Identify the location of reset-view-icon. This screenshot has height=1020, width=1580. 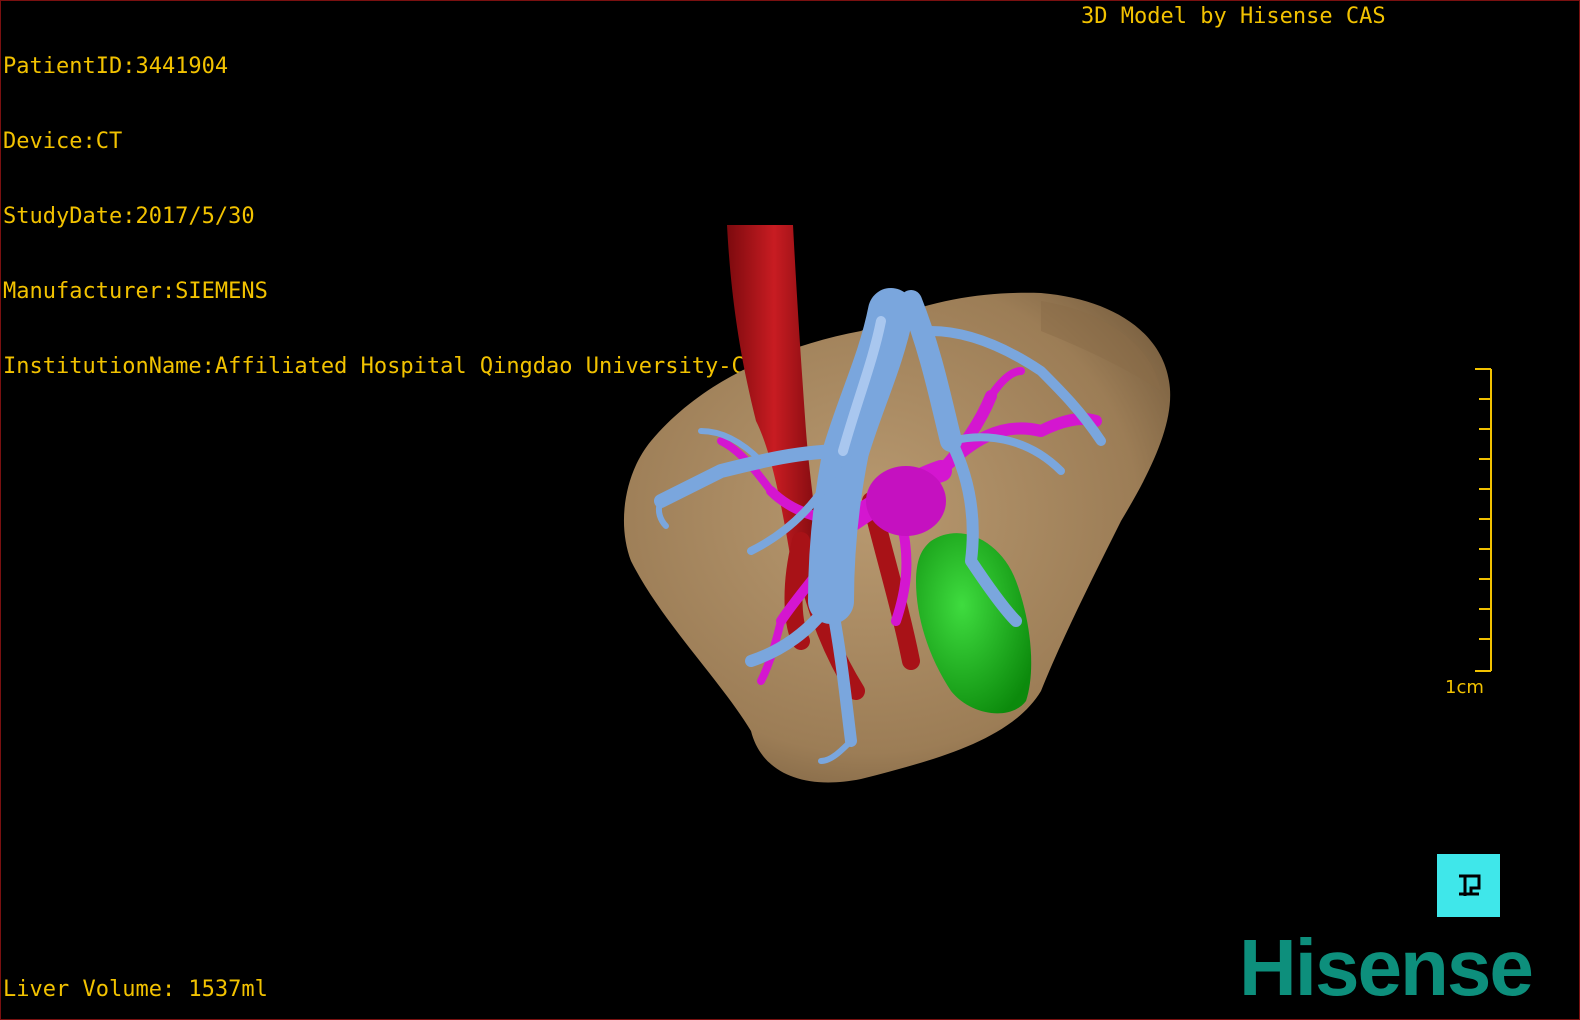
(1469, 885).